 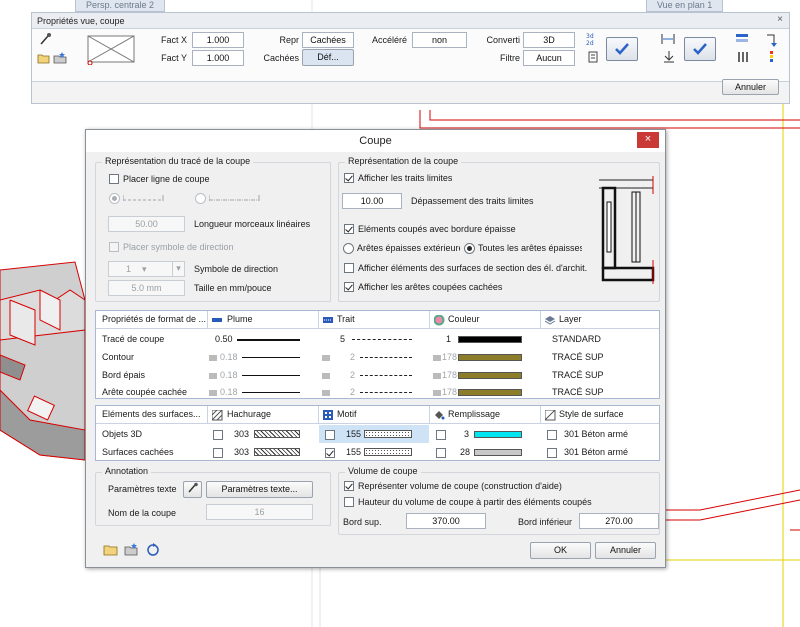 I want to click on depassement-field: 10.00, so click(x=372, y=201).